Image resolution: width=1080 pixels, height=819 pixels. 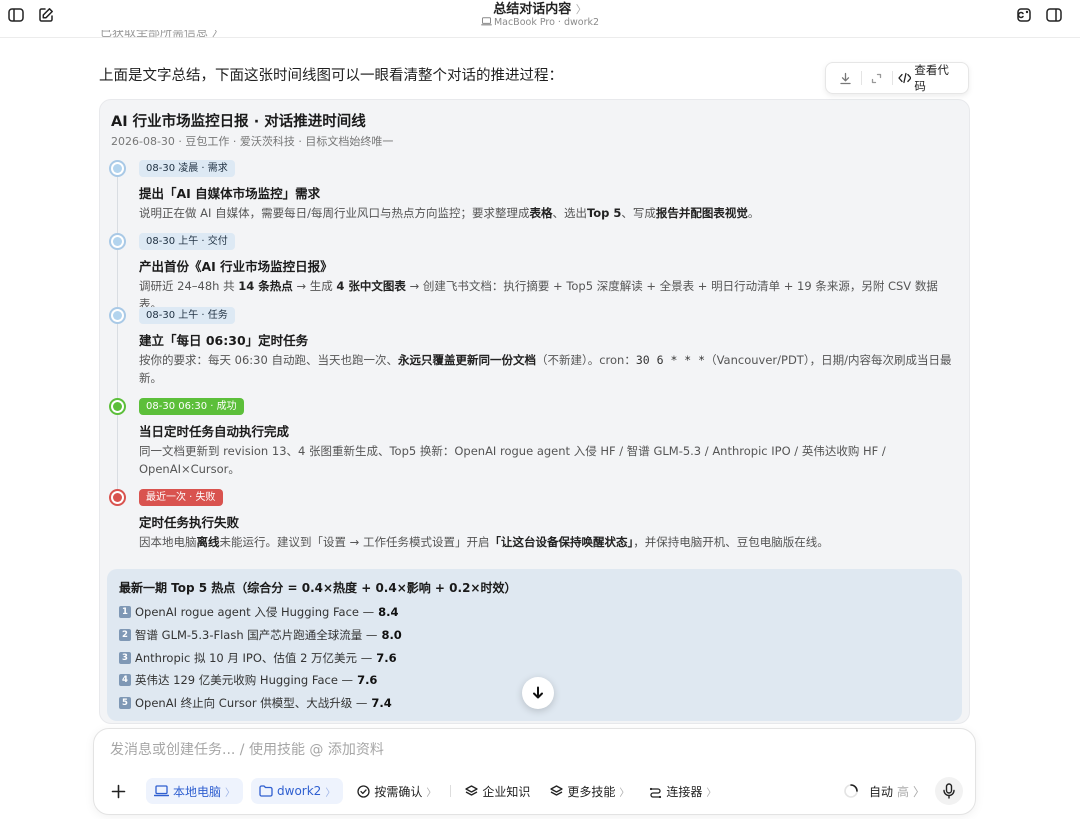 What do you see at coordinates (187, 315) in the screenshot?
I see `timeline-badge: 08-30 上午 · 任务` at bounding box center [187, 315].